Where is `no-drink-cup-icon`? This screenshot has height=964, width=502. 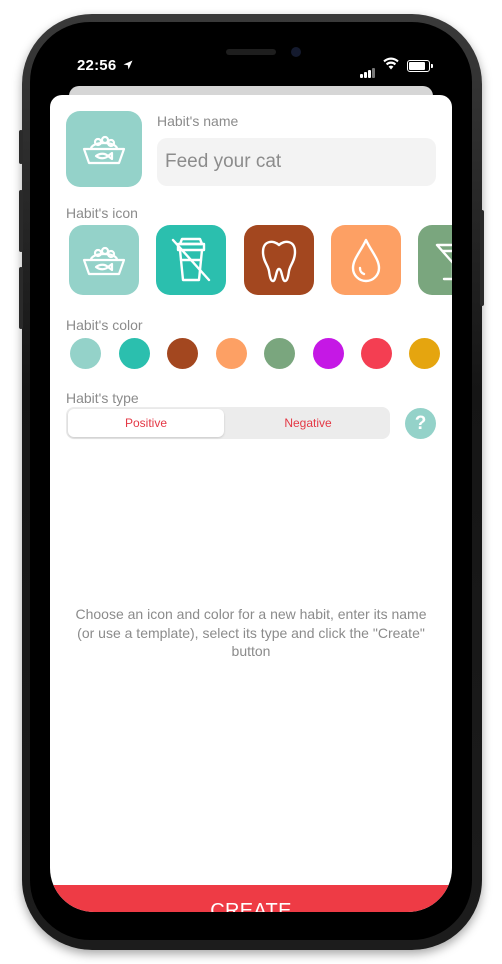 no-drink-cup-icon is located at coordinates (191, 259).